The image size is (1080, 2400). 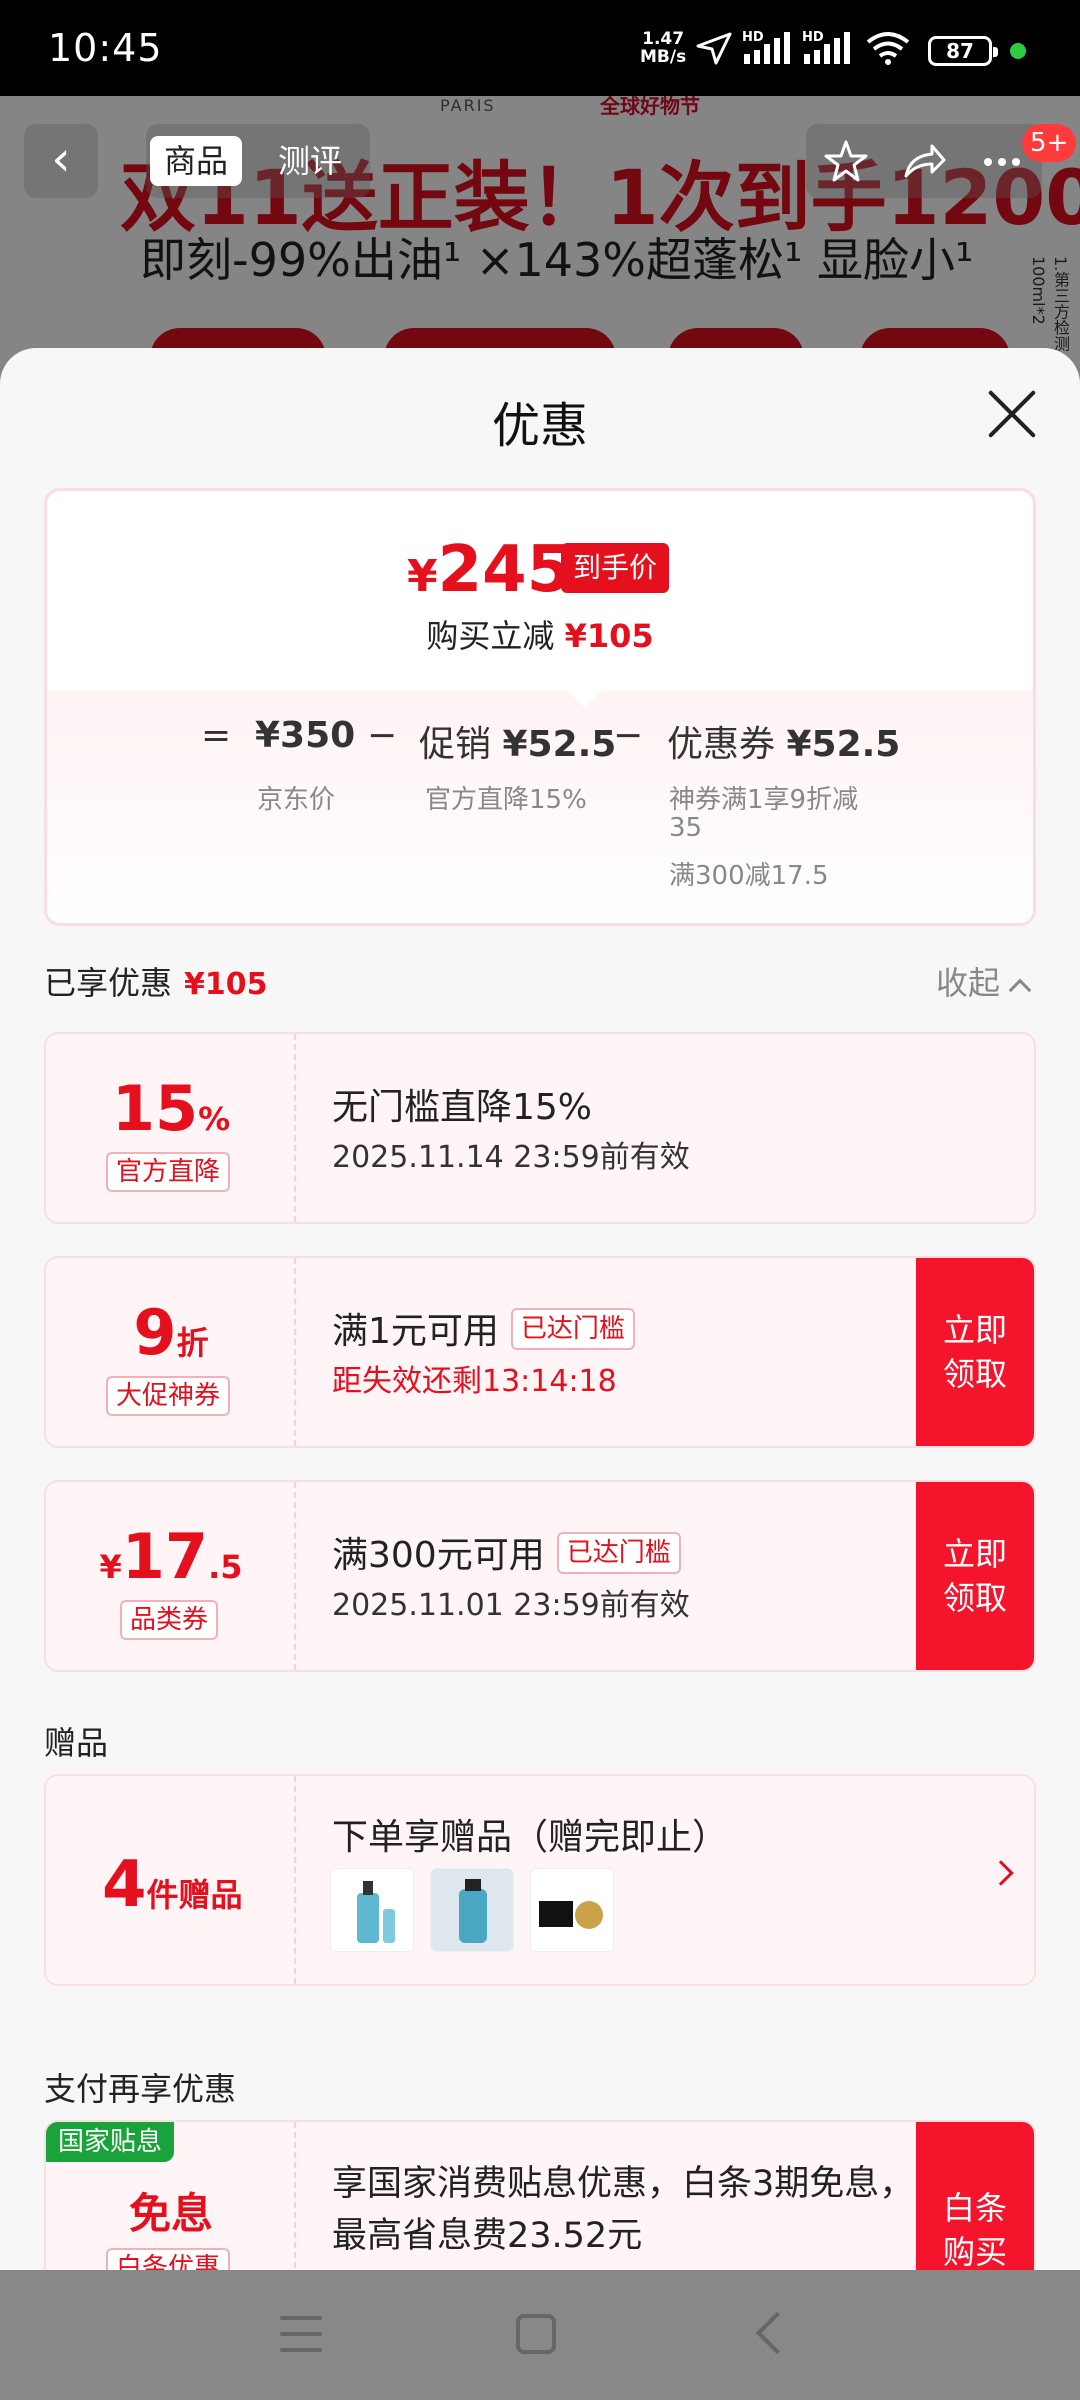 What do you see at coordinates (530, 1837) in the screenshot?
I see `gift-title: 下单享赠品（赠完即止）` at bounding box center [530, 1837].